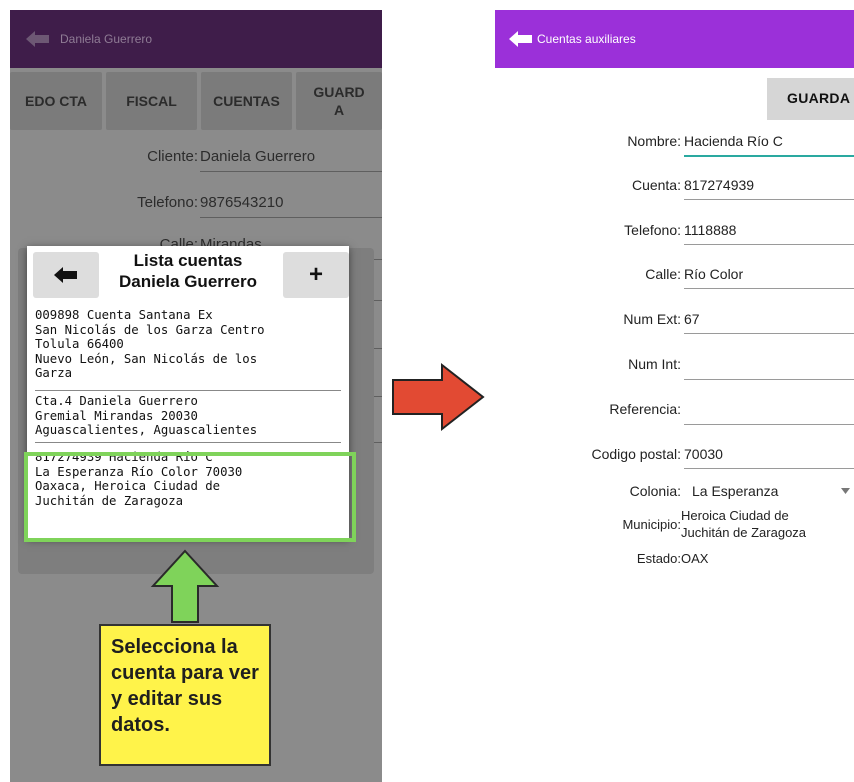  Describe the element at coordinates (106, 39) in the screenshot. I see `left-app-title: Daniela Guerrero` at that location.